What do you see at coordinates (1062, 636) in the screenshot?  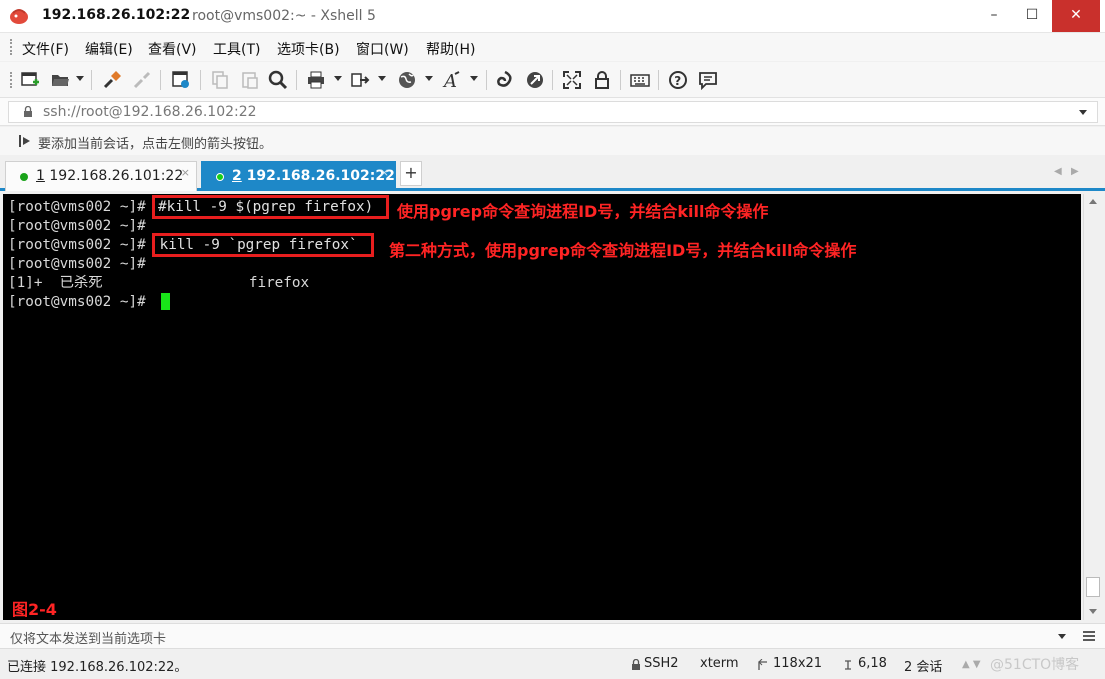 I see `compose-dropdown-arrow` at bounding box center [1062, 636].